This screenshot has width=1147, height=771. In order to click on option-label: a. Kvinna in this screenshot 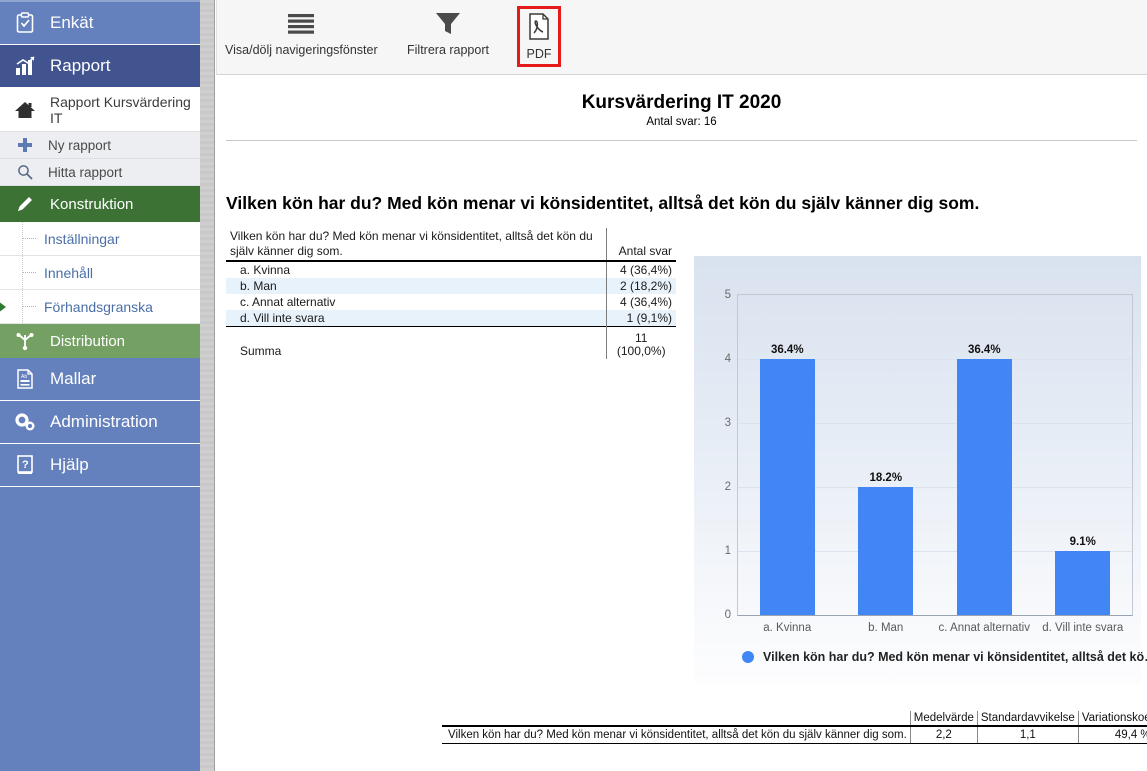, I will do `click(265, 270)`.